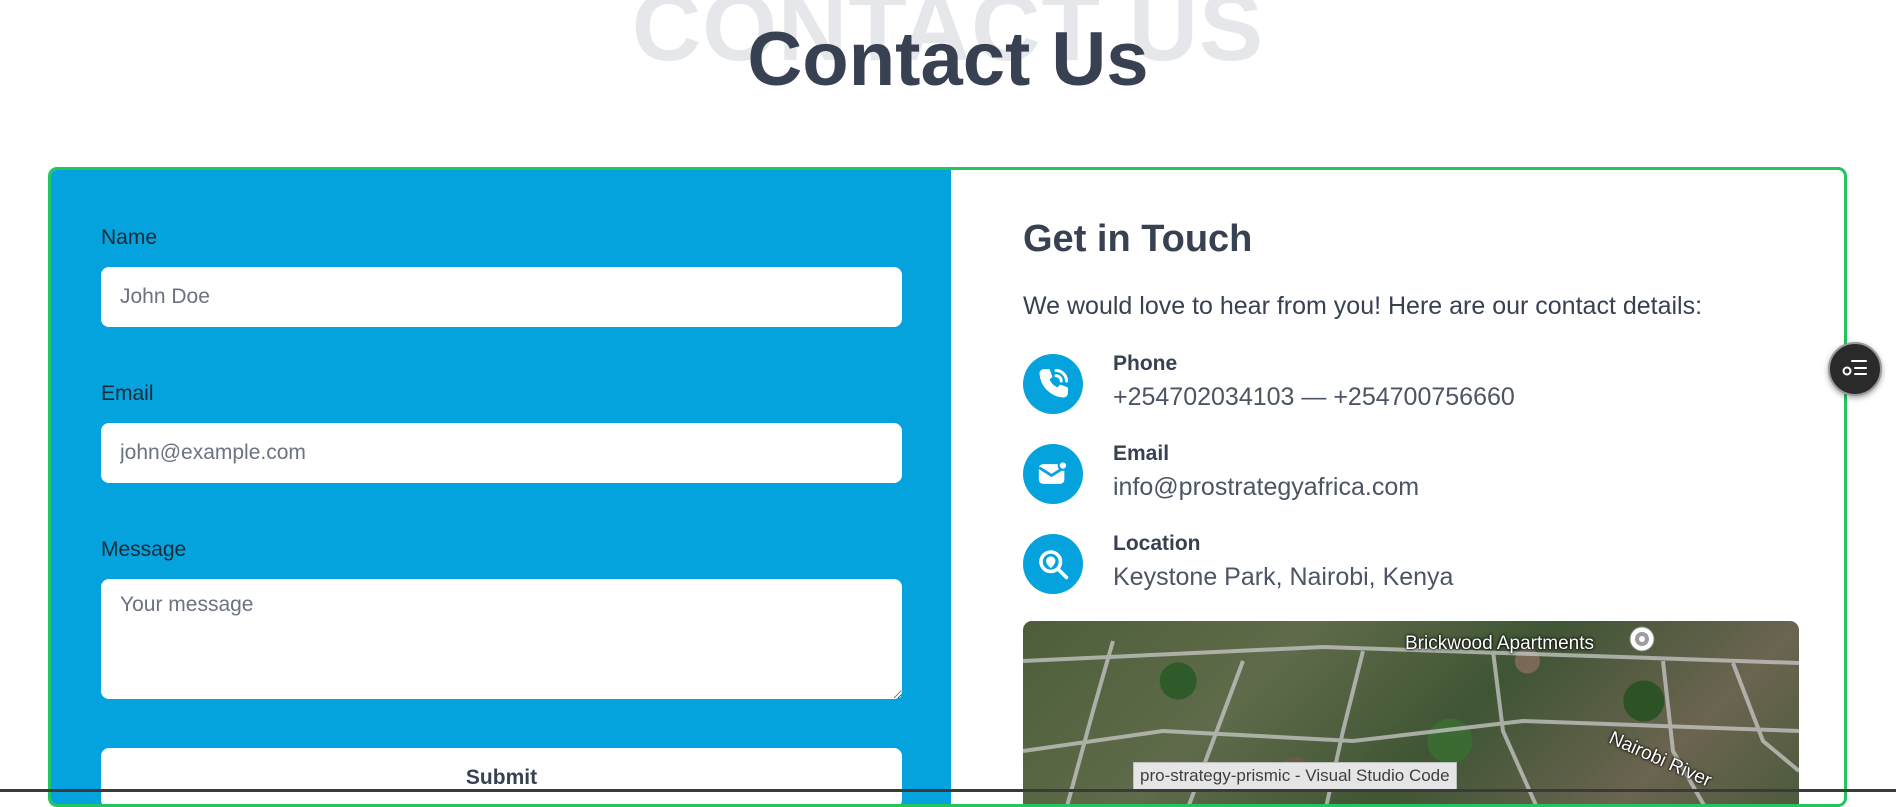 The width and height of the screenshot is (1896, 807). I want to click on phone-label: Phone, so click(1145, 363).